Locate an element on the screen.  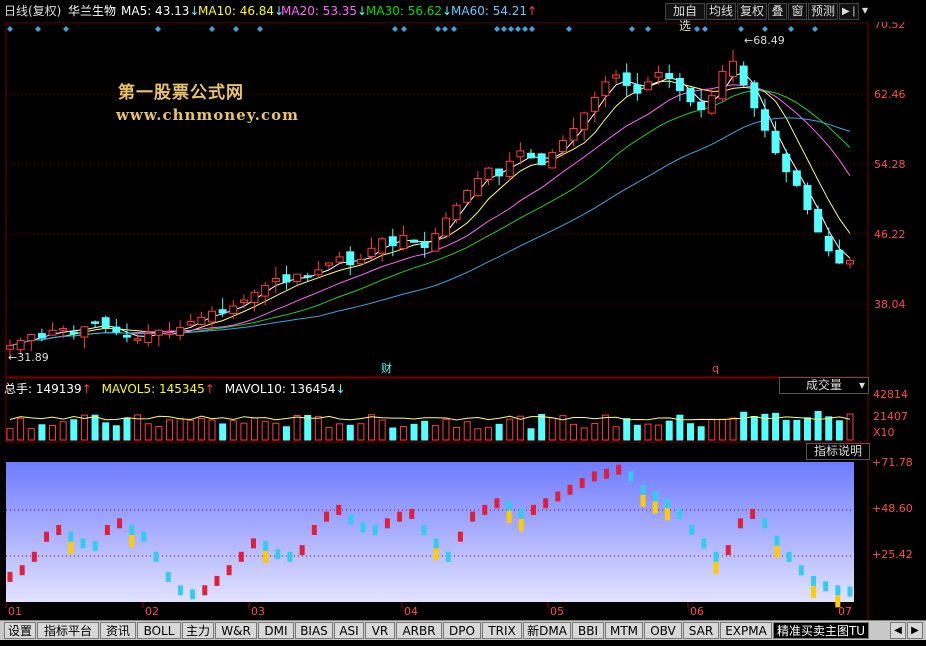
tab-arbr: ARBR is located at coordinates (419, 630).